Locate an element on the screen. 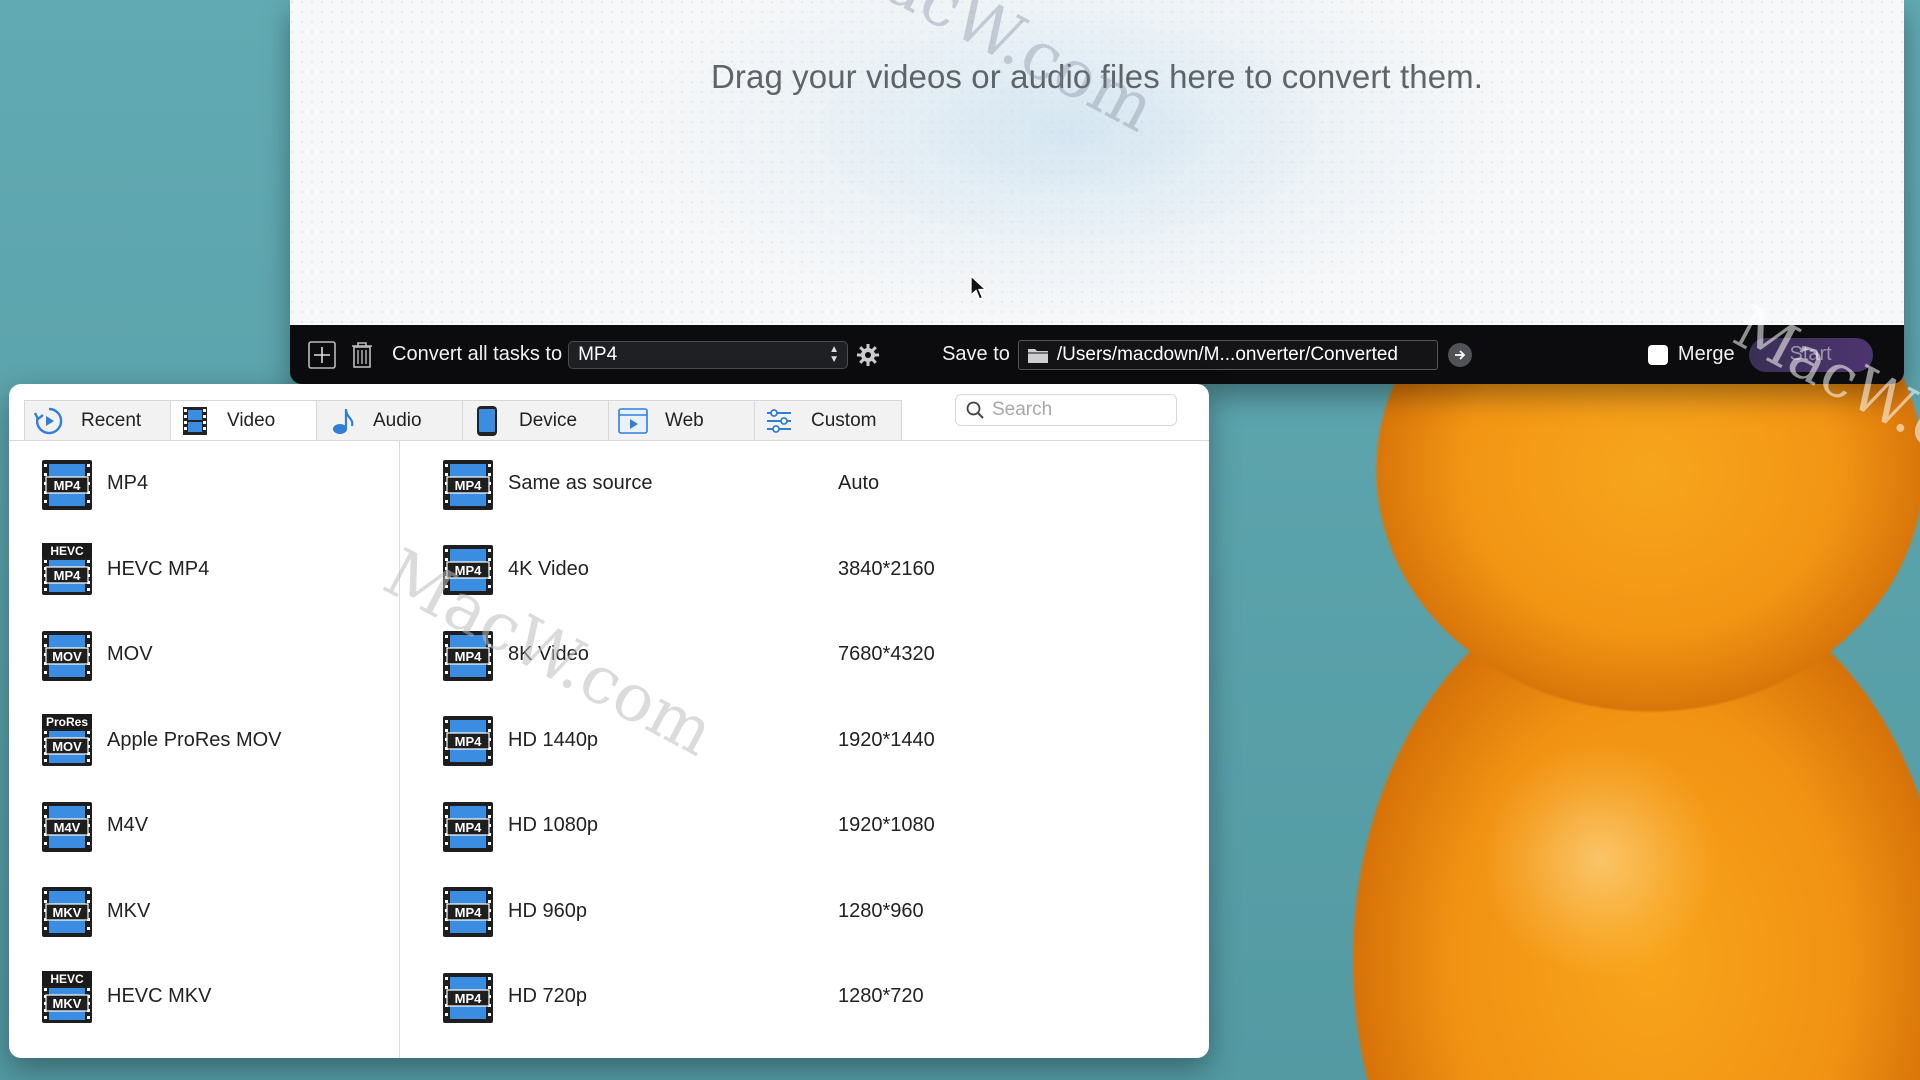  mouse-cursor-icon is located at coordinates (979, 287).